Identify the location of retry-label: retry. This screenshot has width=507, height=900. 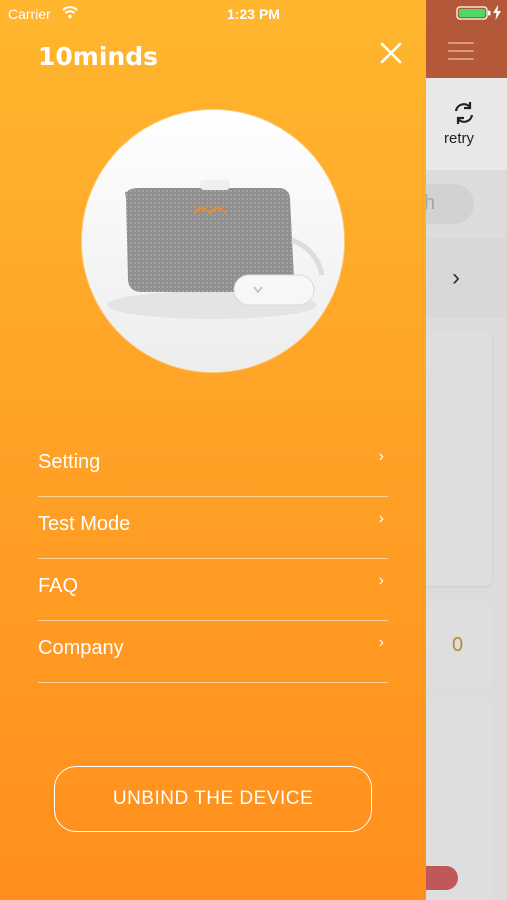
(459, 138).